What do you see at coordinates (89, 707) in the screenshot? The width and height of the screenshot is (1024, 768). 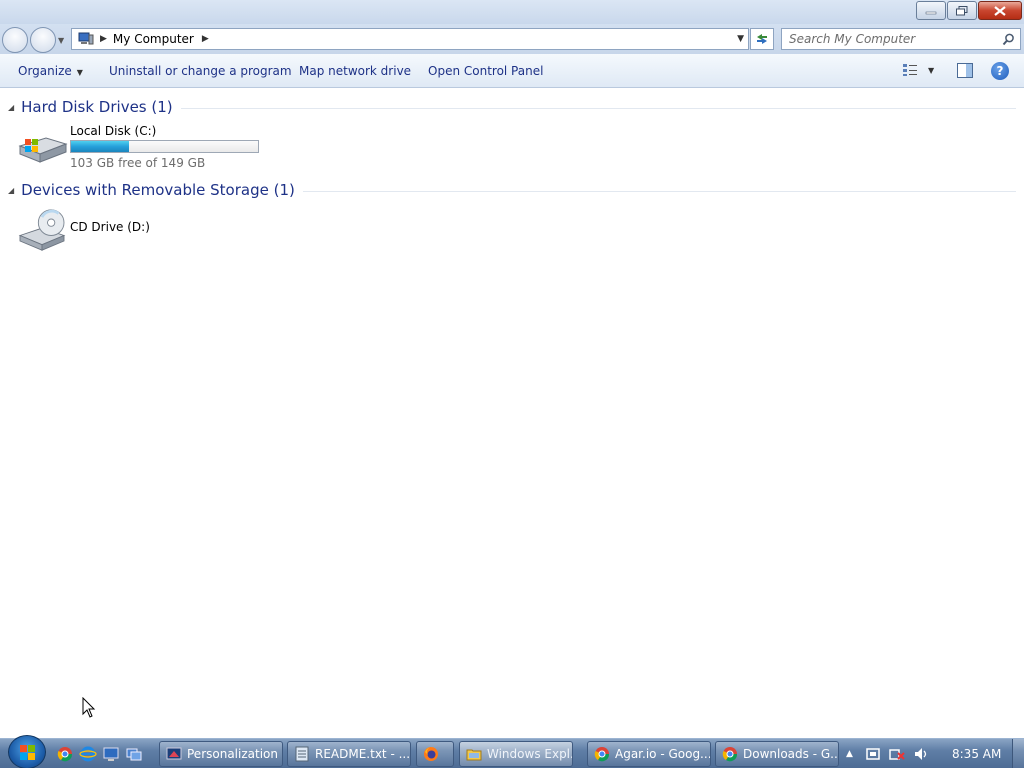 I see `mouse-cursor-icon` at bounding box center [89, 707].